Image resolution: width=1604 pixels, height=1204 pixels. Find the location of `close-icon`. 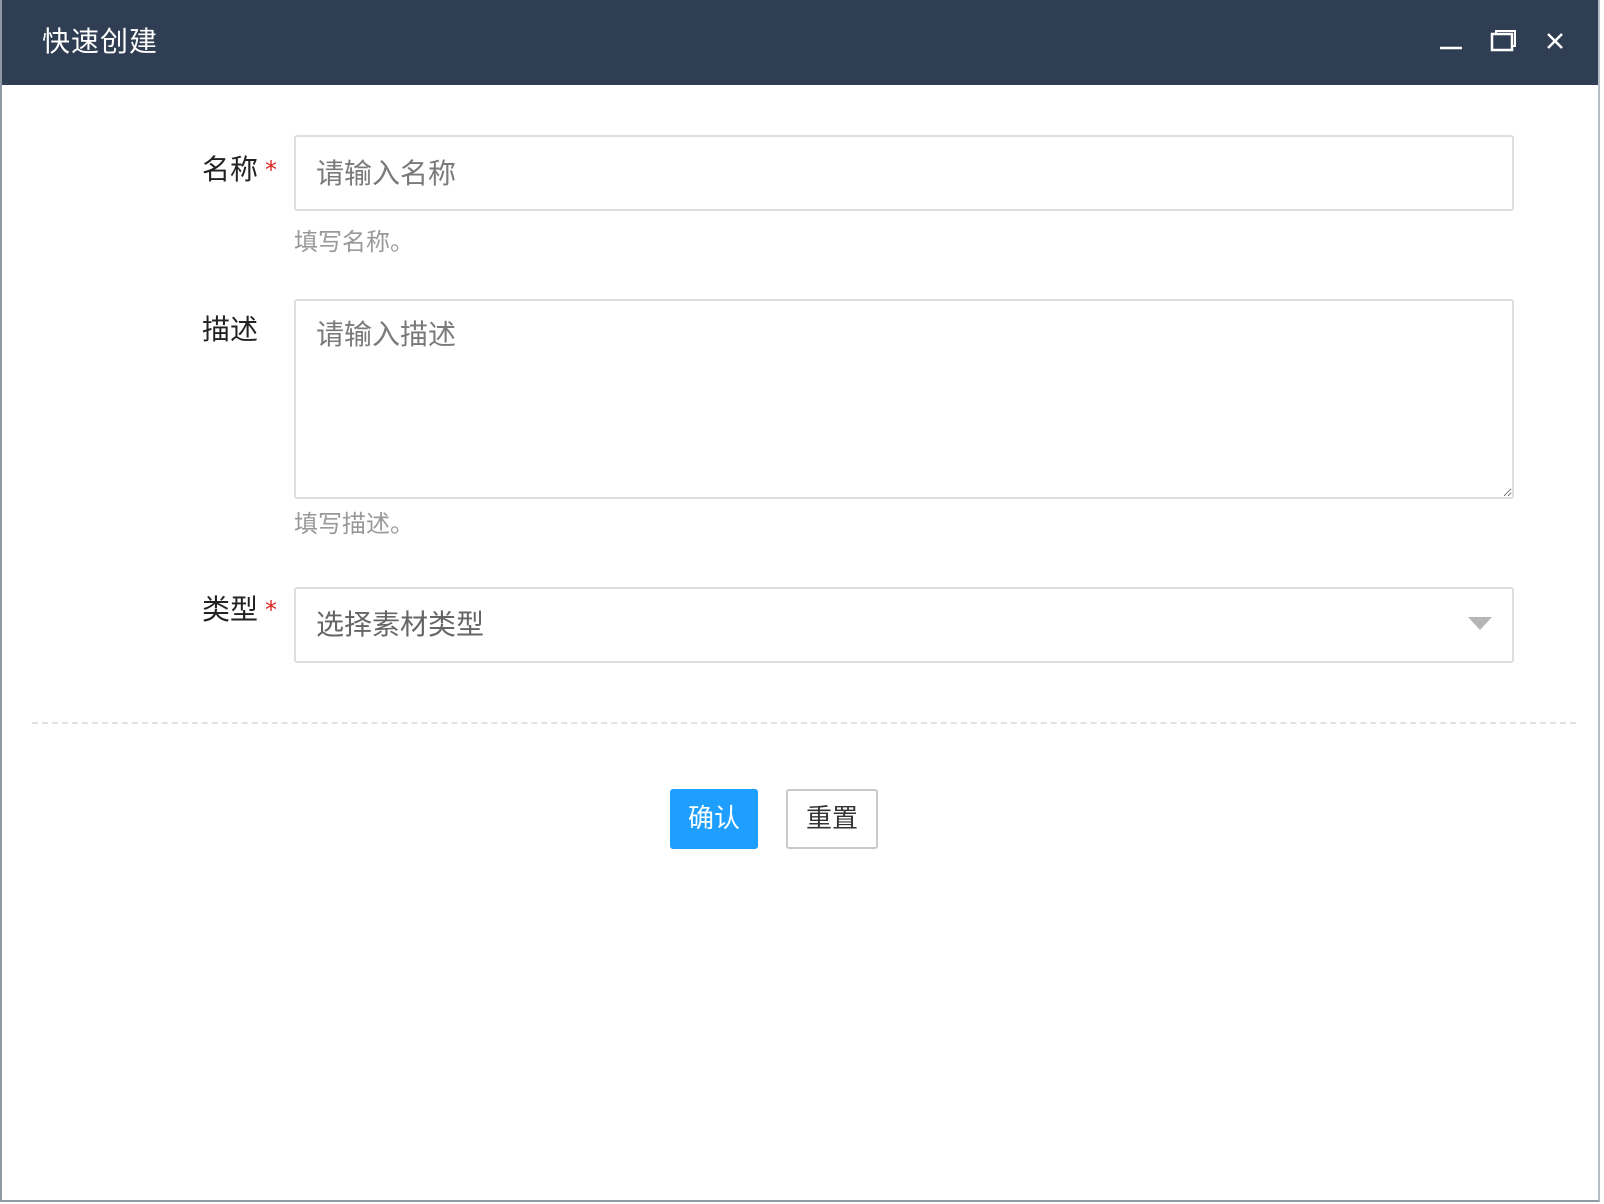

close-icon is located at coordinates (1555, 41).